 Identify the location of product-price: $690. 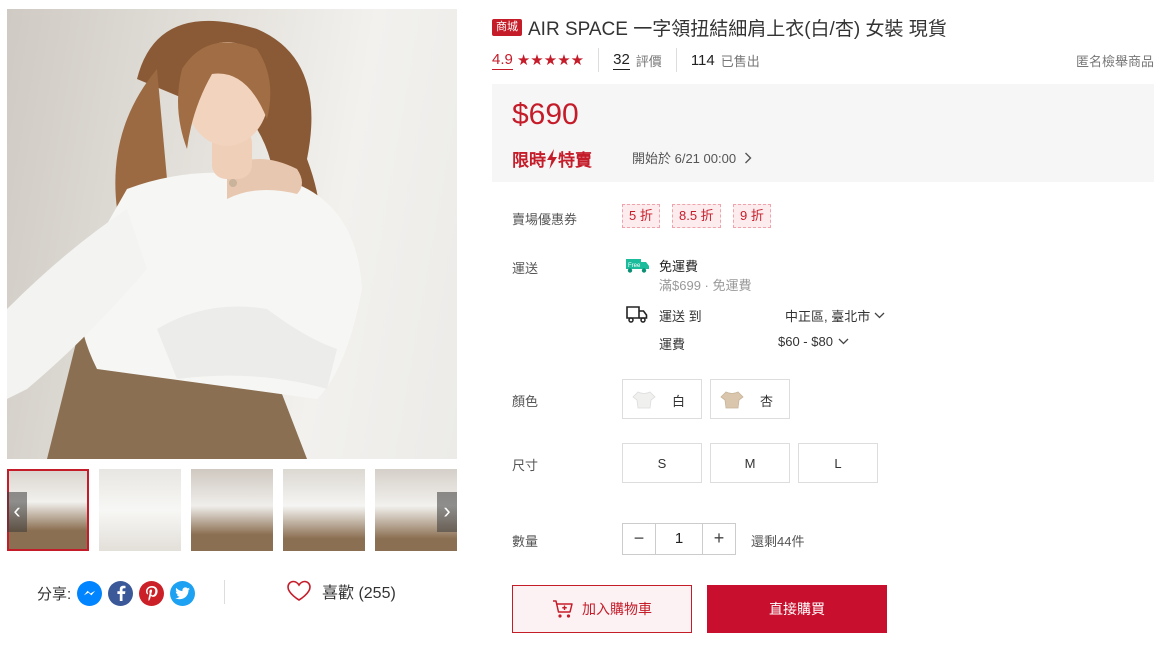
(545, 114).